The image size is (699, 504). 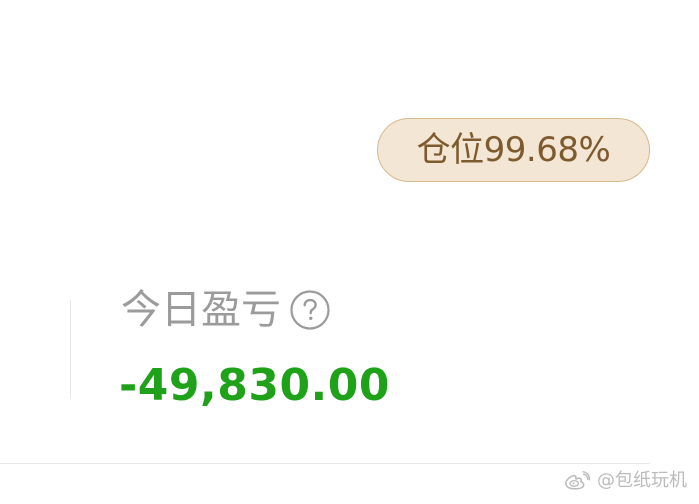 I want to click on left-divider, so click(x=70, y=349).